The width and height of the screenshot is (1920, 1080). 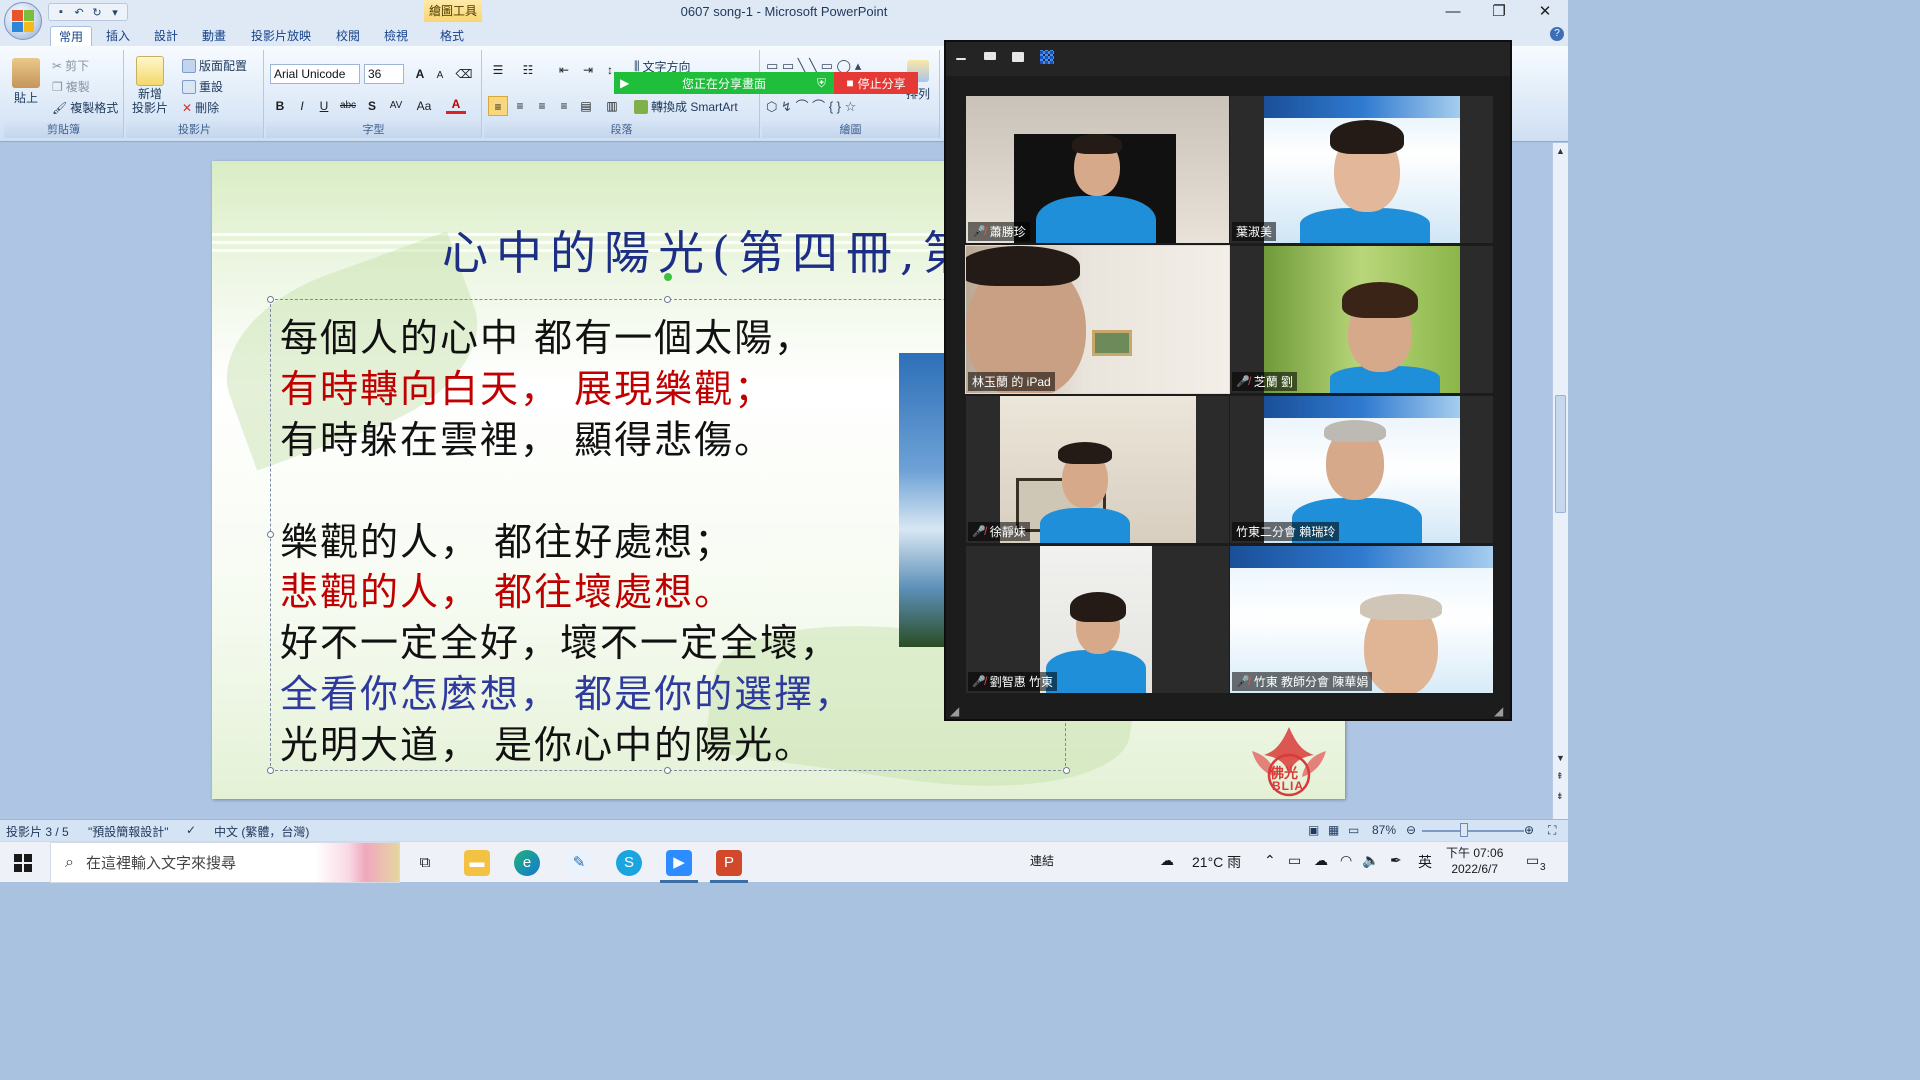 What do you see at coordinates (527, 436) in the screenshot?
I see `poem-line-3: 有時躲在雲裡， 顯得悲傷。` at bounding box center [527, 436].